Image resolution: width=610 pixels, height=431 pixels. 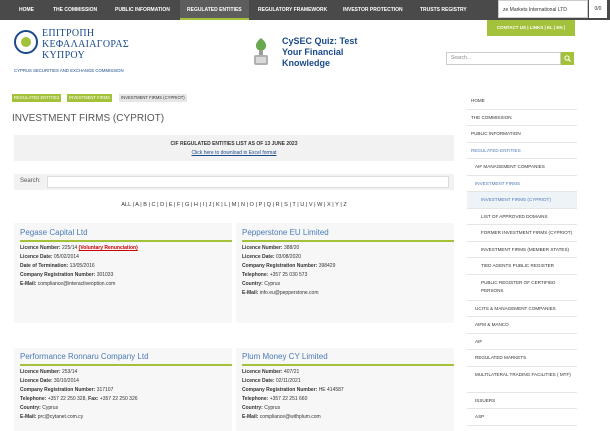 I want to click on renunciation-link: (Voluntary Renunciation), so click(x=108, y=248).